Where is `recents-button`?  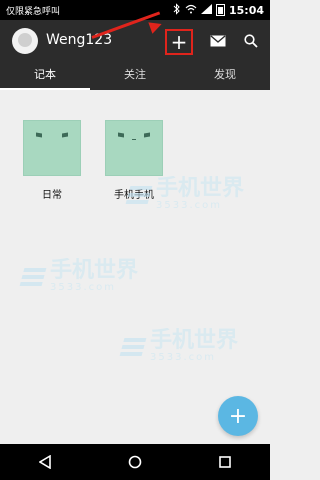 recents-button is located at coordinates (225, 462).